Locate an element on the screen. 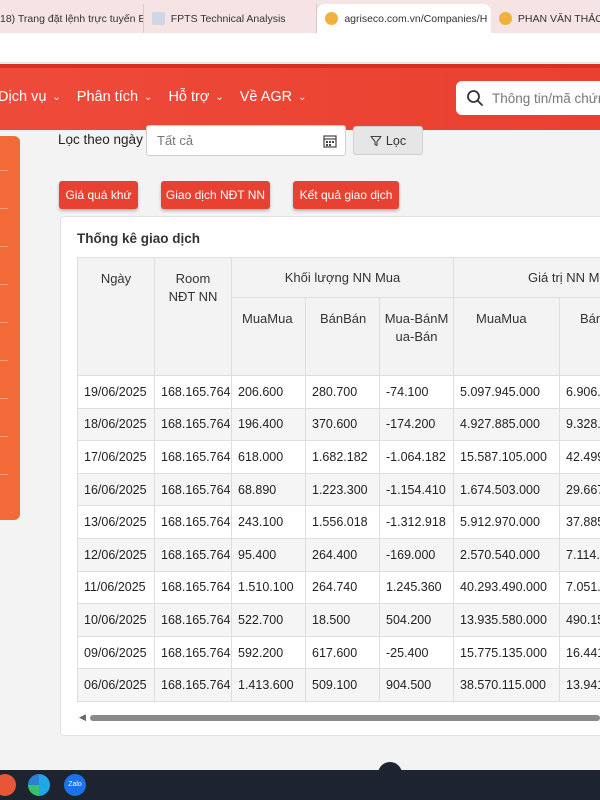 The image size is (600, 800). tab-title: FPTS Technical Analysis is located at coordinates (228, 18).